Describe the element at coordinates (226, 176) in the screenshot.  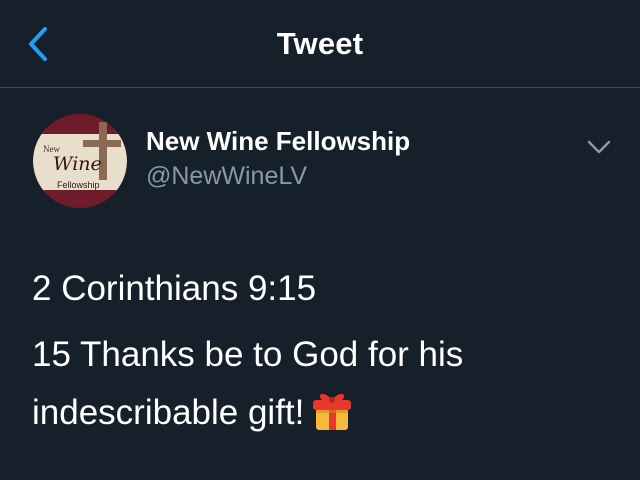
I see `author-handle: @NewWineLV` at that location.